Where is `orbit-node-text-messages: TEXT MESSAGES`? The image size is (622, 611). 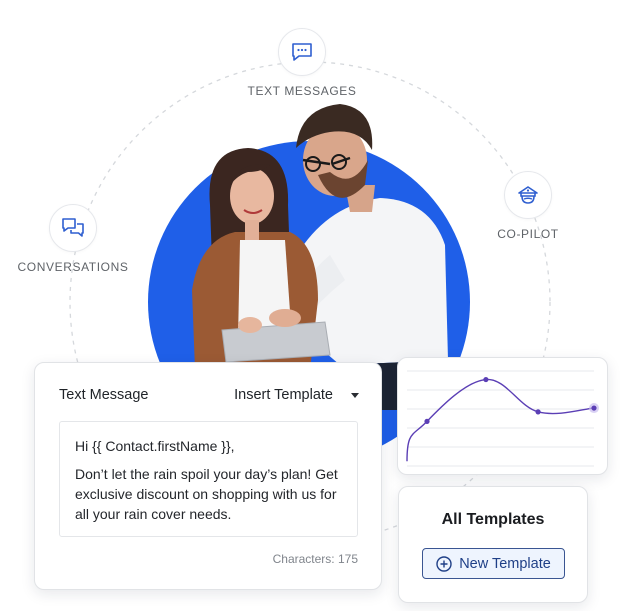 orbit-node-text-messages: TEXT MESSAGES is located at coordinates (302, 63).